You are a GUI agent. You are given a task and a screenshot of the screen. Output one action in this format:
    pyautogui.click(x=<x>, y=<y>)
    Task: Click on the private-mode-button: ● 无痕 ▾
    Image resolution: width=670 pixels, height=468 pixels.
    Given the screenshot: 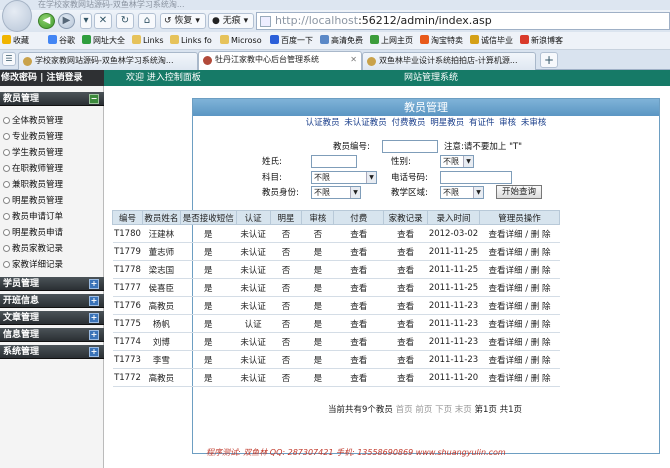 What is the action you would take?
    pyautogui.click(x=231, y=21)
    